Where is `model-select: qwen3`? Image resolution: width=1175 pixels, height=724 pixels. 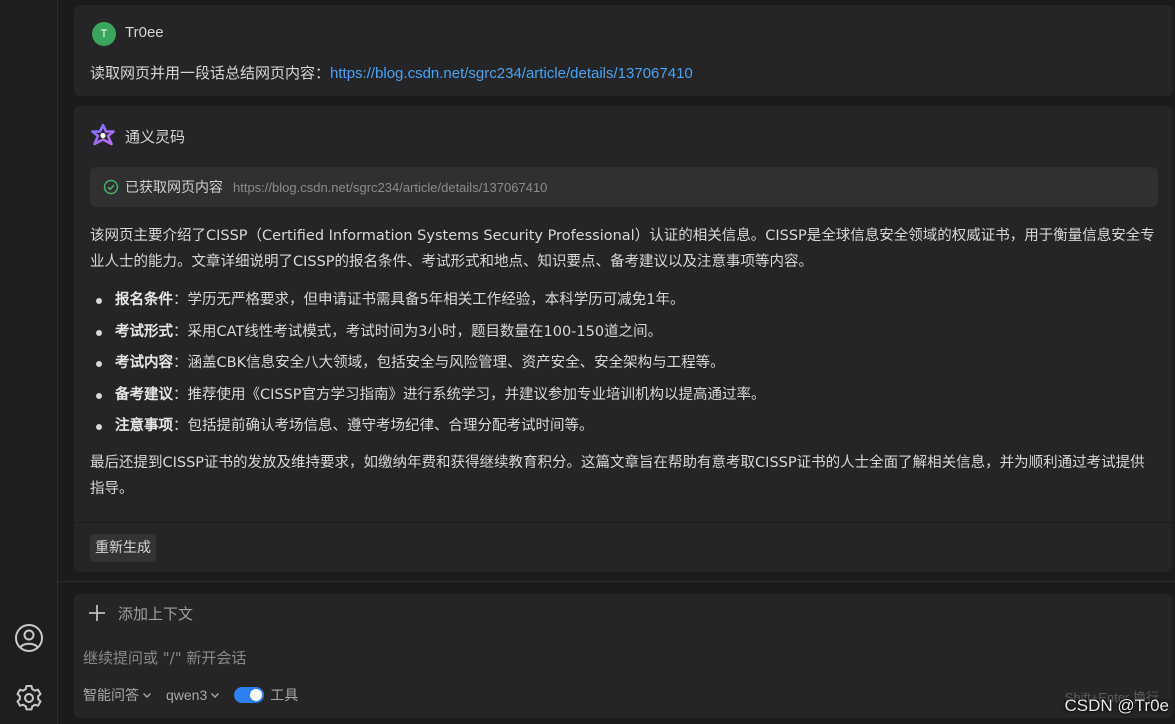 model-select: qwen3 is located at coordinates (193, 695).